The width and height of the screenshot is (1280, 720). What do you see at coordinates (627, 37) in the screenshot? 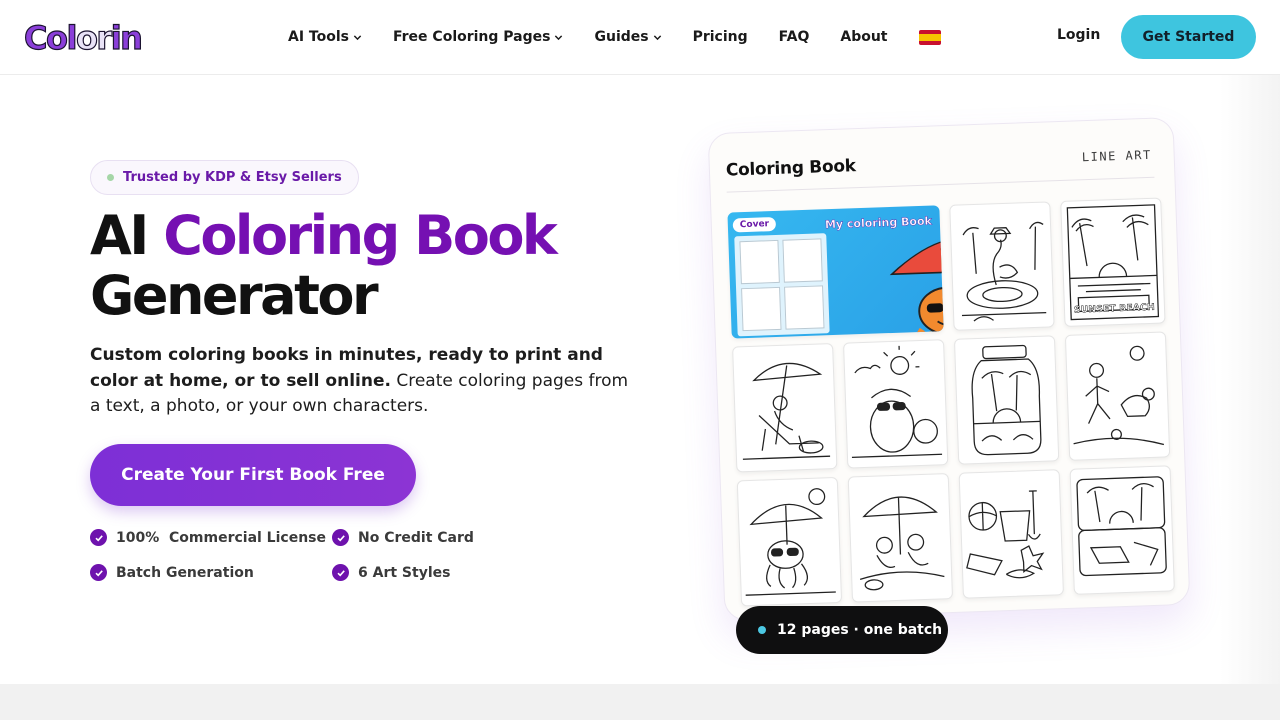
I see `nav-item-guides: Guides` at bounding box center [627, 37].